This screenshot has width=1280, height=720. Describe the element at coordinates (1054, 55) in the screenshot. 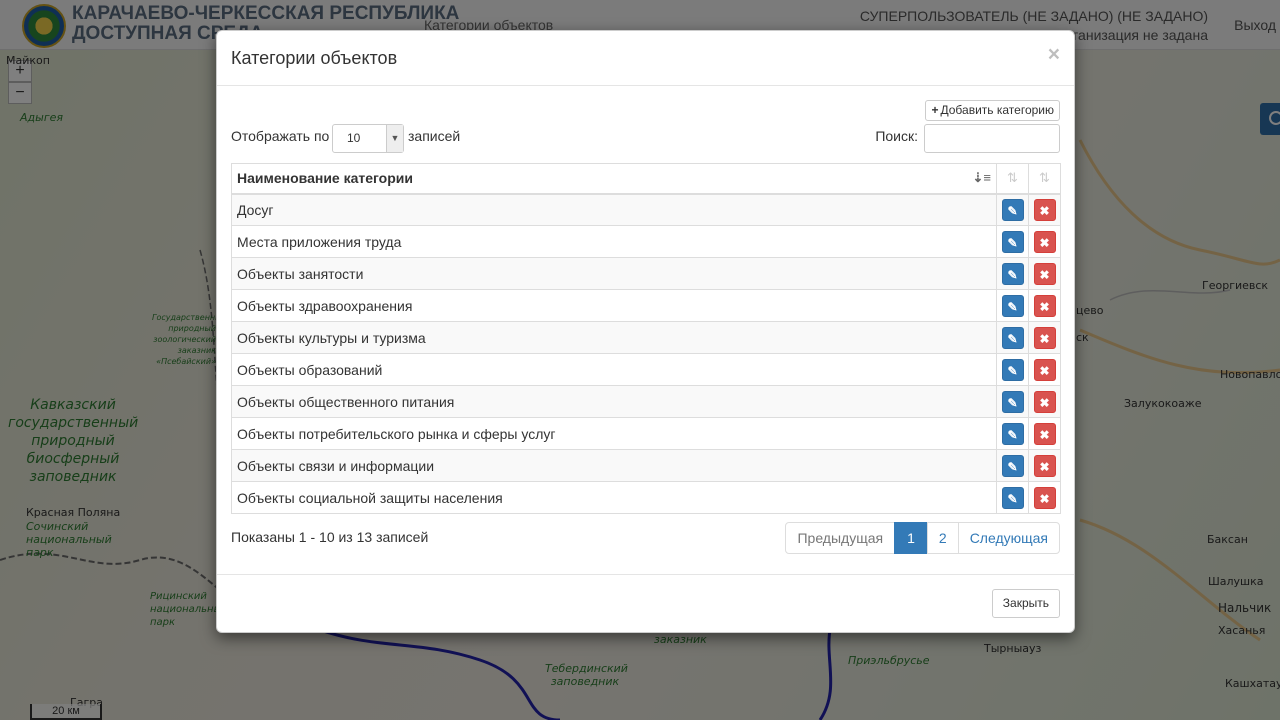

I see `close-icon: ×` at that location.